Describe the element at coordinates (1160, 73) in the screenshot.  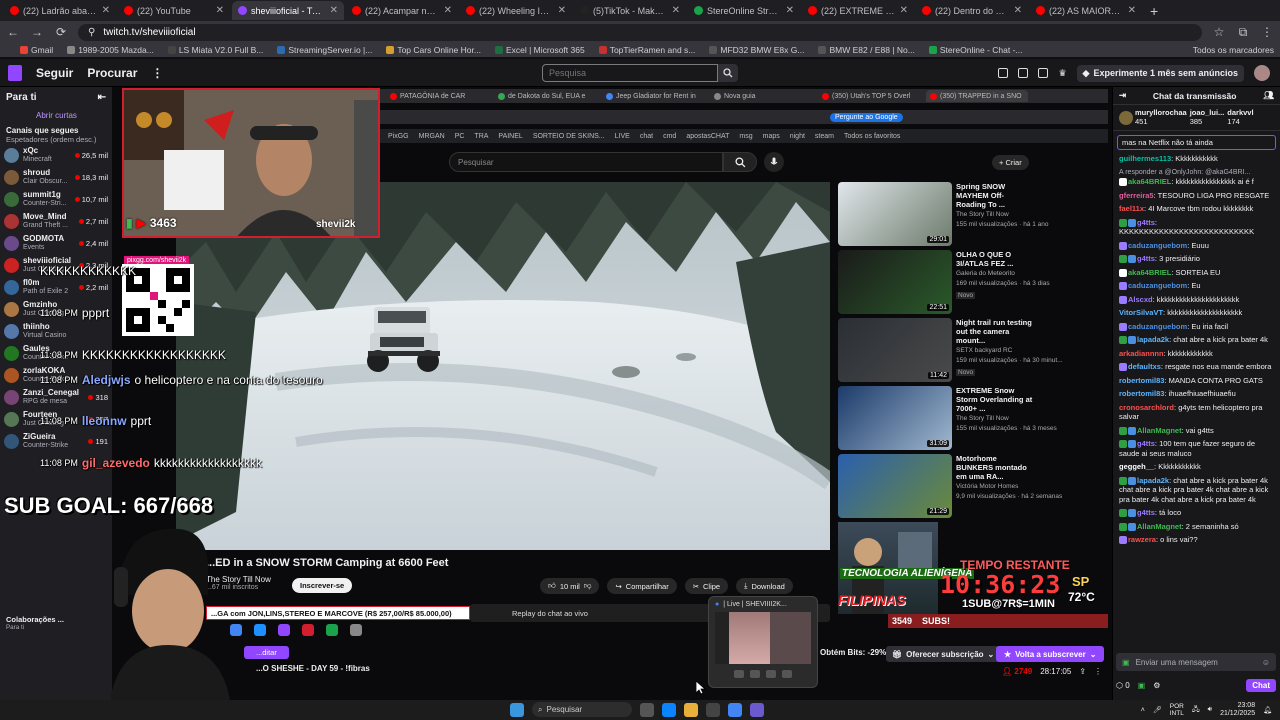
I see `prime-button: ◆ Experimente 1 mês sem anúncios` at that location.